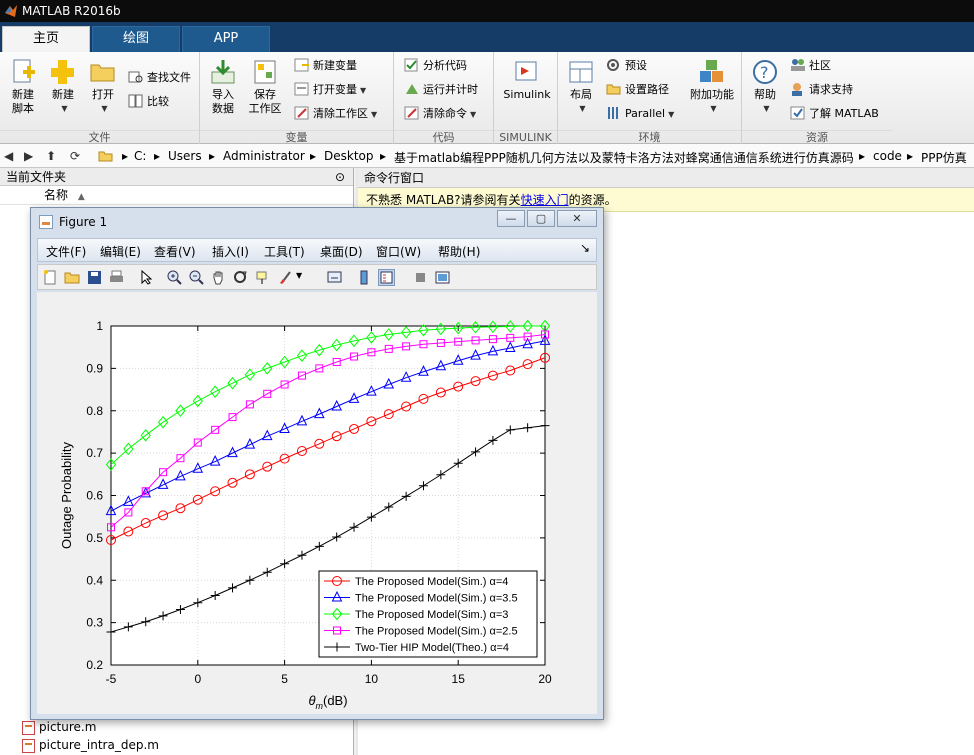 This screenshot has height=755, width=974. Describe the element at coordinates (46, 39) in the screenshot. I see `tab-home: 主页` at that location.